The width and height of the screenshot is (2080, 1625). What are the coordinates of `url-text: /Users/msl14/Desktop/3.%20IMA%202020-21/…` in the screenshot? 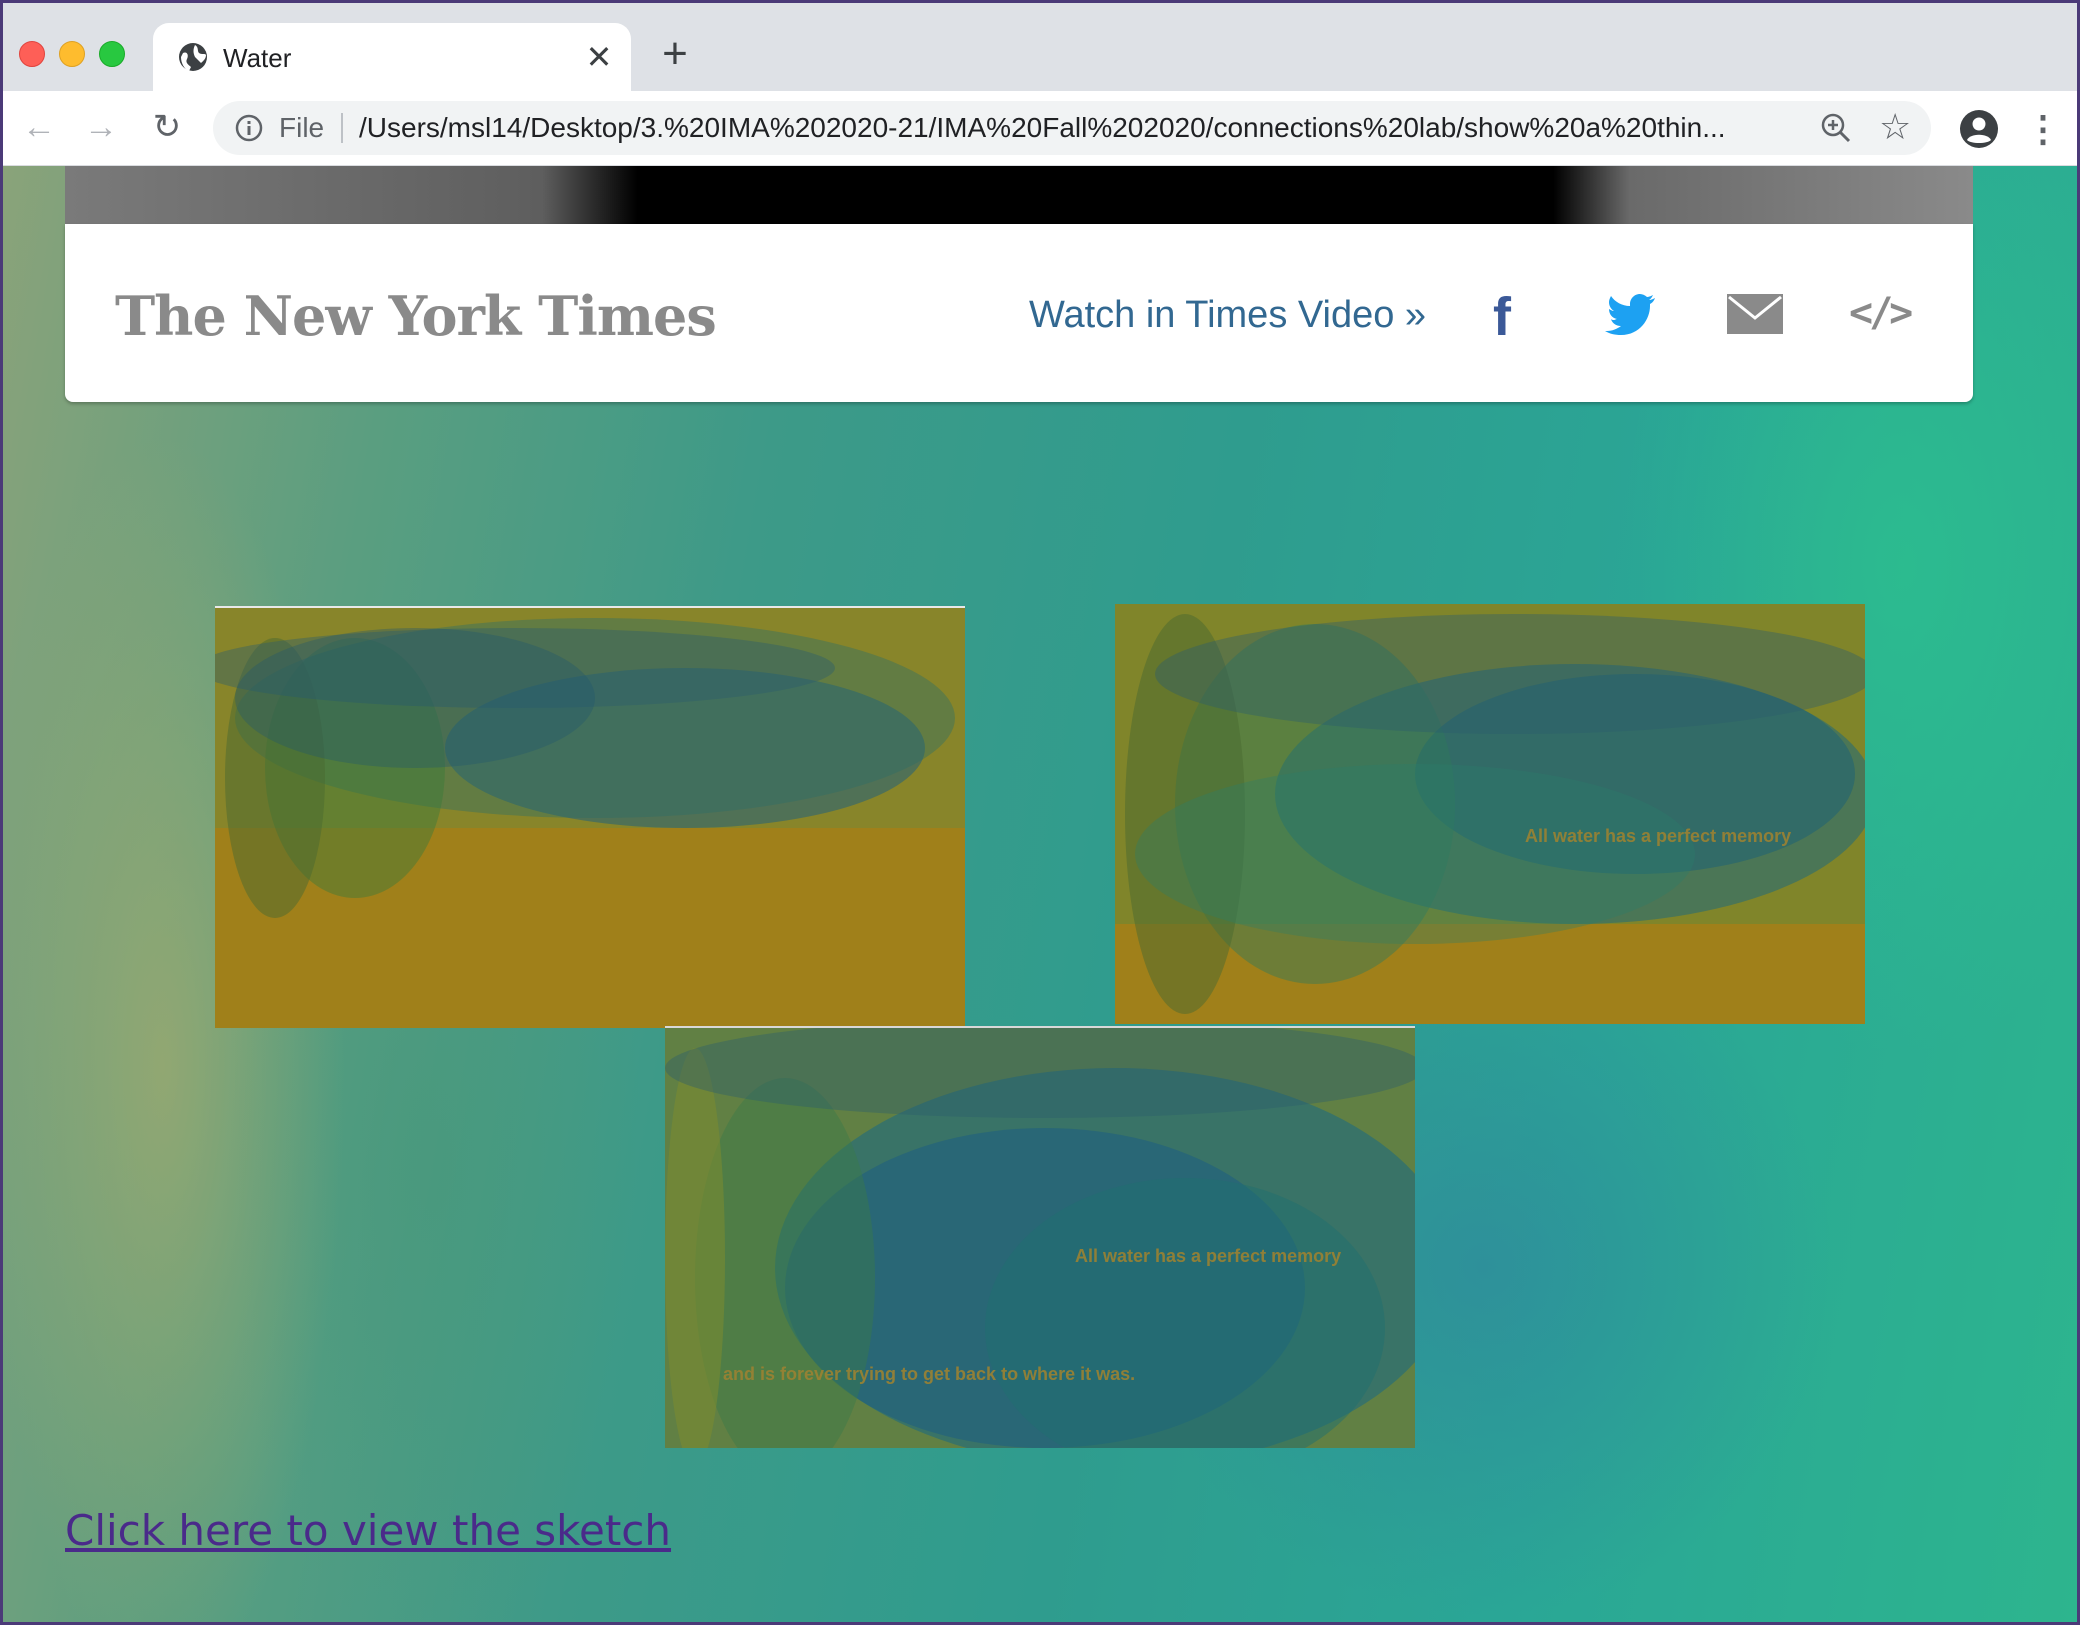 It's located at (1059, 128).